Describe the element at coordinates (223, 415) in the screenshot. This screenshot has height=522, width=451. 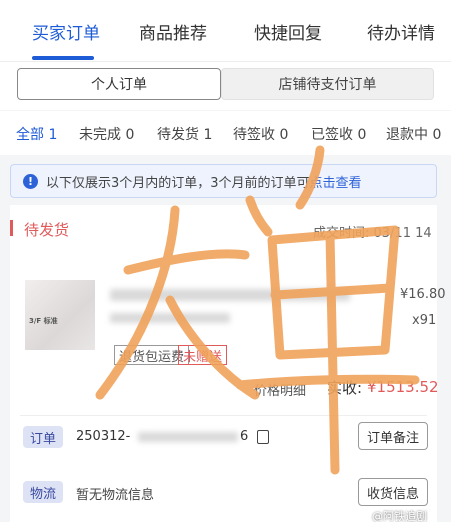
I see `card-divider` at that location.